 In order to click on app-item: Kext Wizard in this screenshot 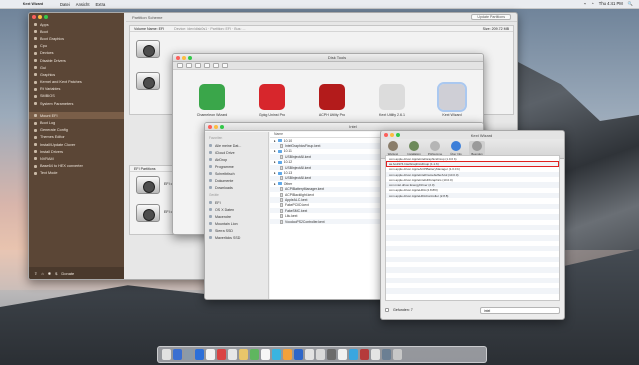, I will do `click(452, 99)`.